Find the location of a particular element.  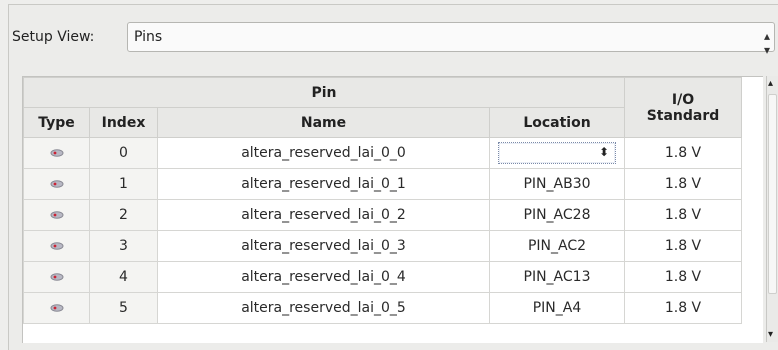

name-cell: altera_reserved_lai_0_4 is located at coordinates (323, 277).